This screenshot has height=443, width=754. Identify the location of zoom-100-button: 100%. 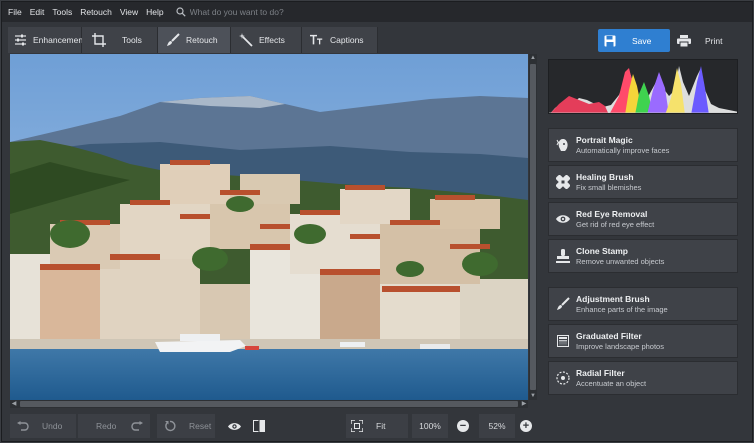
(430, 426).